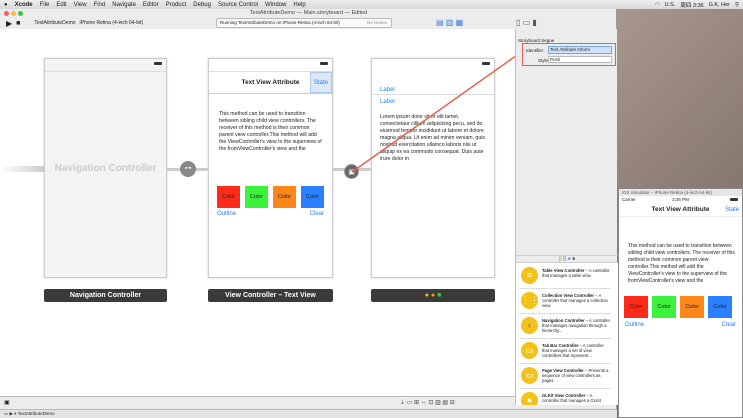  I want to click on table-view-controller-icon: ≡, so click(529, 275).